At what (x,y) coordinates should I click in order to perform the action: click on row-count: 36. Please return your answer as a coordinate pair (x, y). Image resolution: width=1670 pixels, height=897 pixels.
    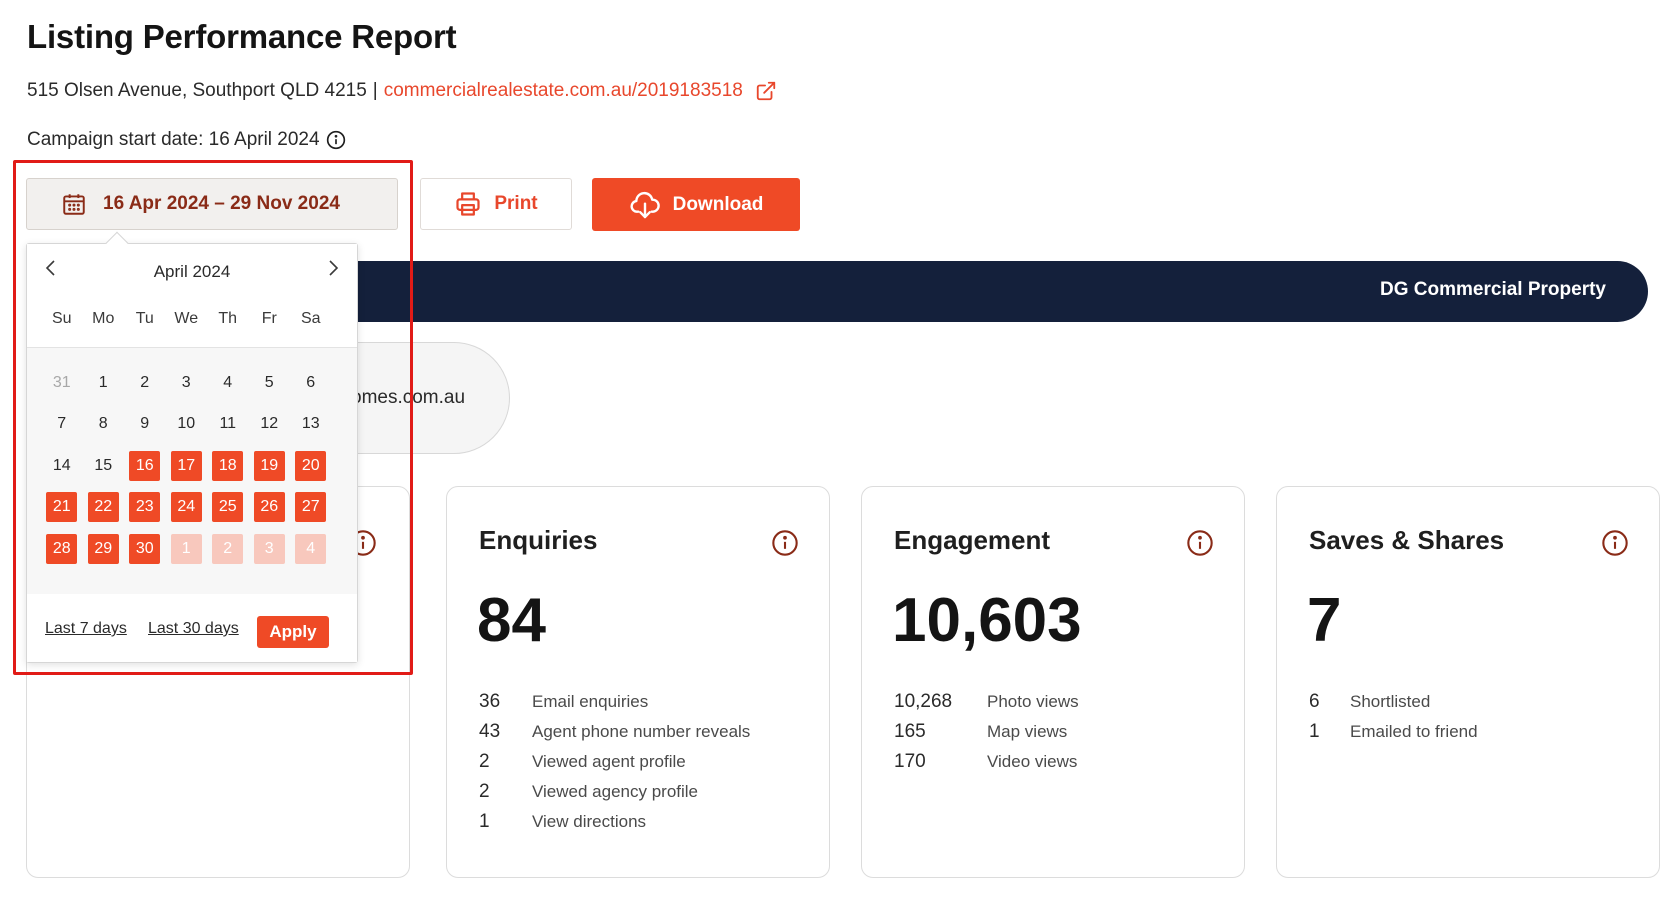
    Looking at the image, I should click on (490, 701).